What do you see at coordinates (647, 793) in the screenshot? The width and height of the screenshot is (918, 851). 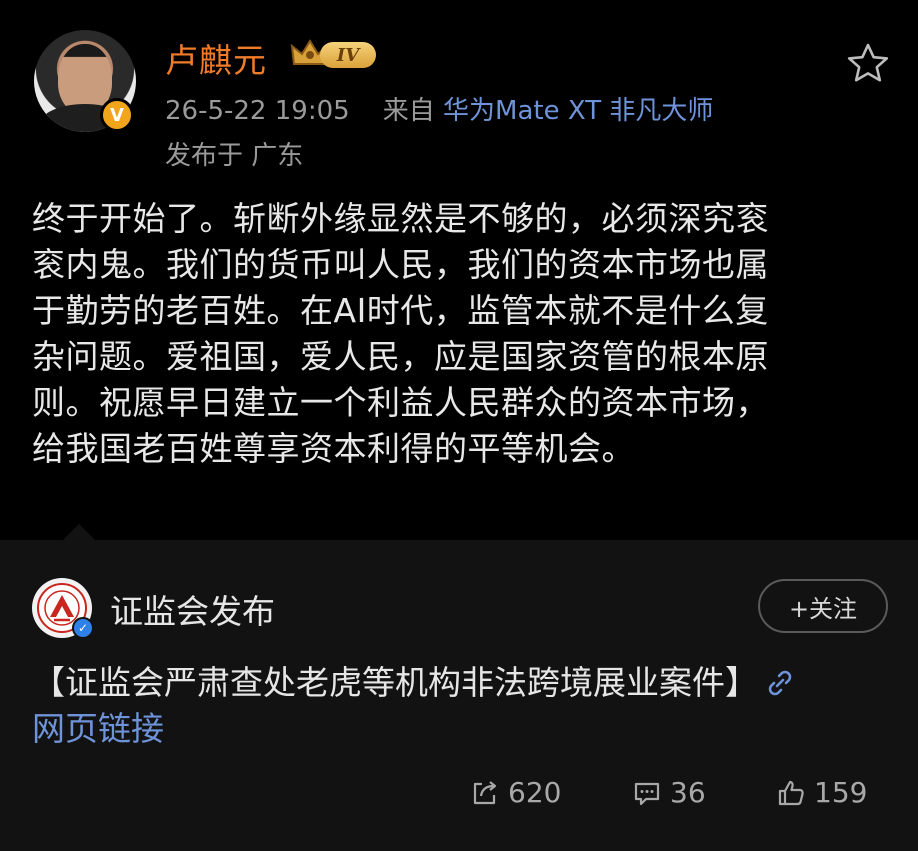 I see `comment-icon` at bounding box center [647, 793].